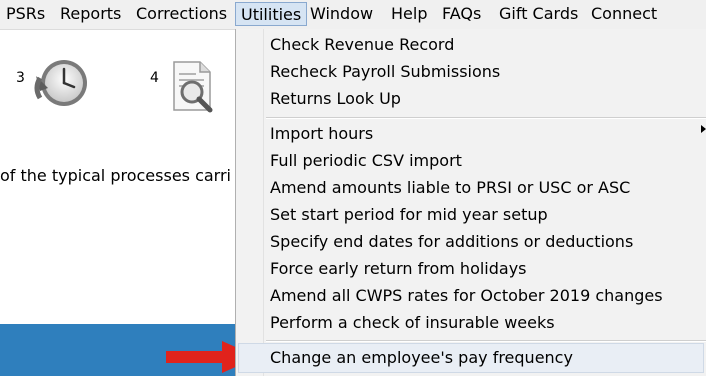 Image resolution: width=706 pixels, height=377 pixels. I want to click on menu-reports: Reports, so click(90, 14).